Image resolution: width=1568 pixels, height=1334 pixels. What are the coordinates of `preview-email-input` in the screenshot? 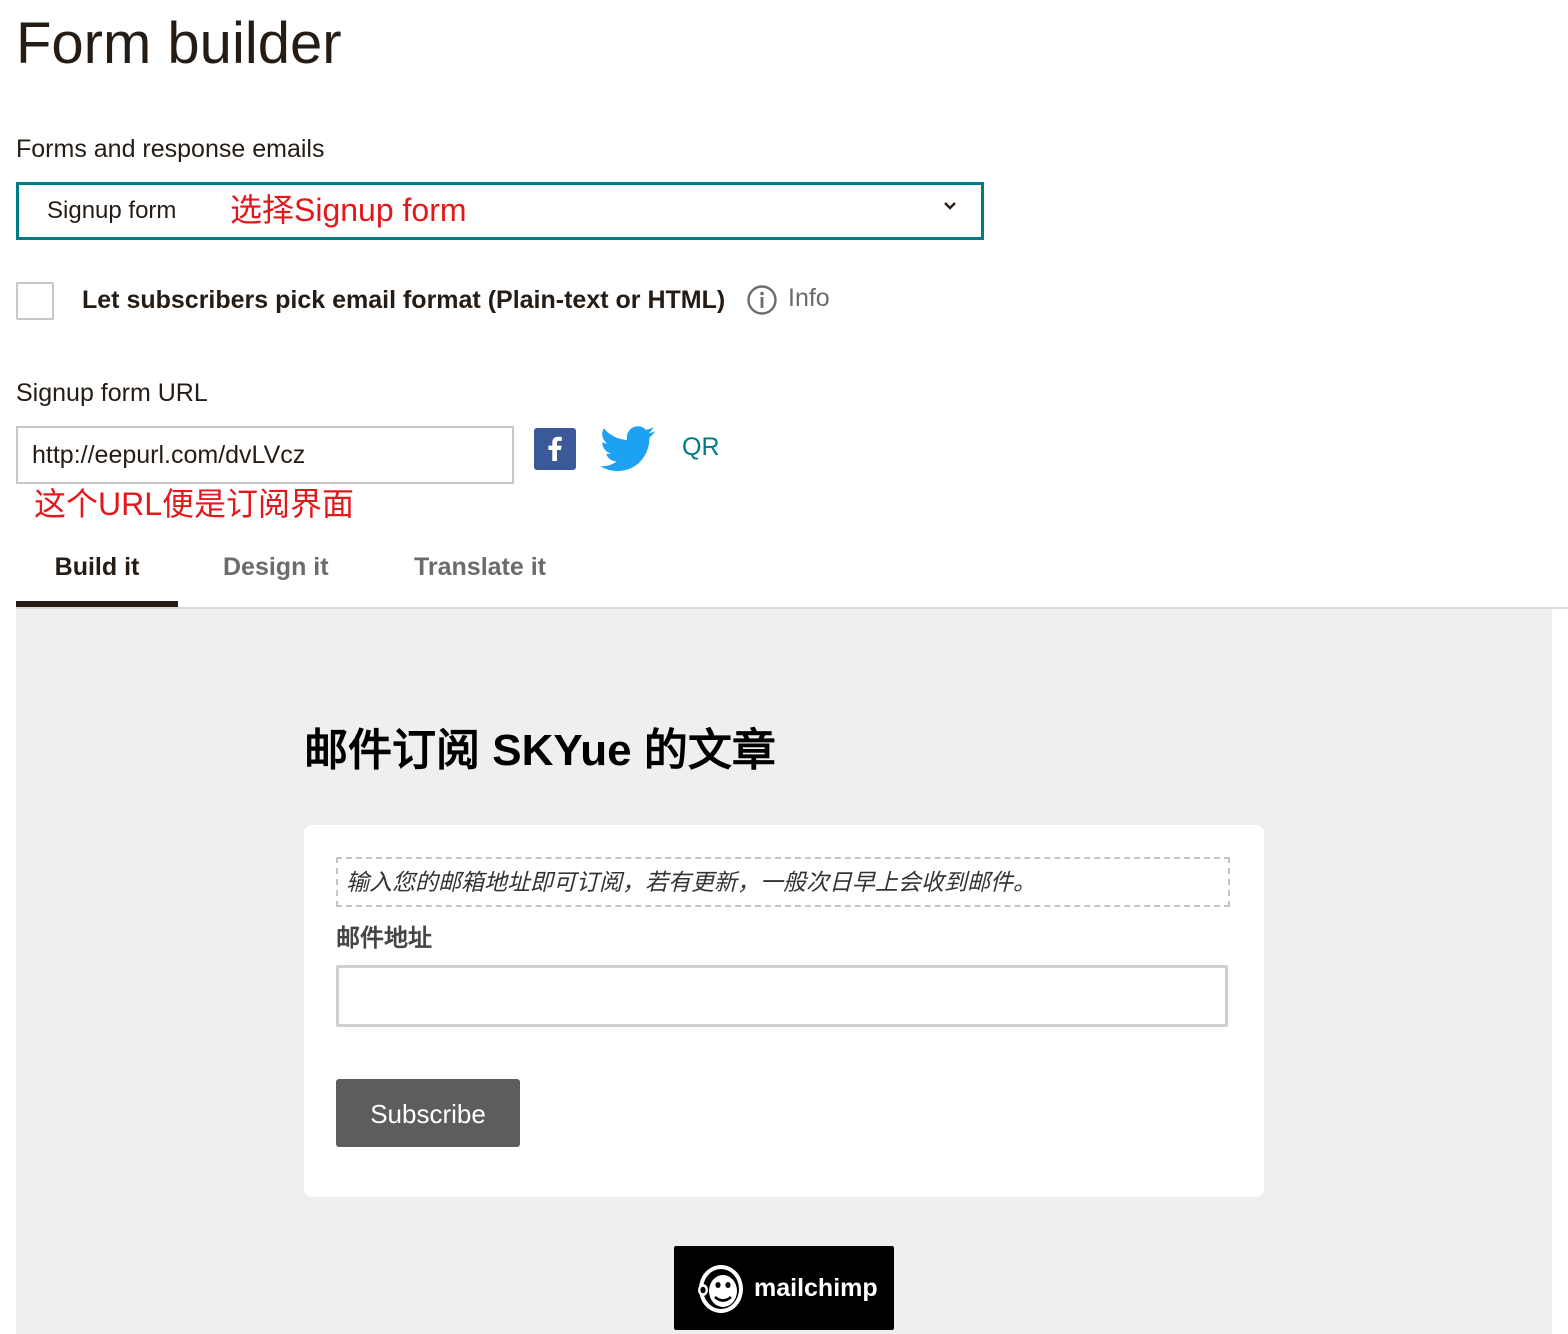 It's located at (782, 996).